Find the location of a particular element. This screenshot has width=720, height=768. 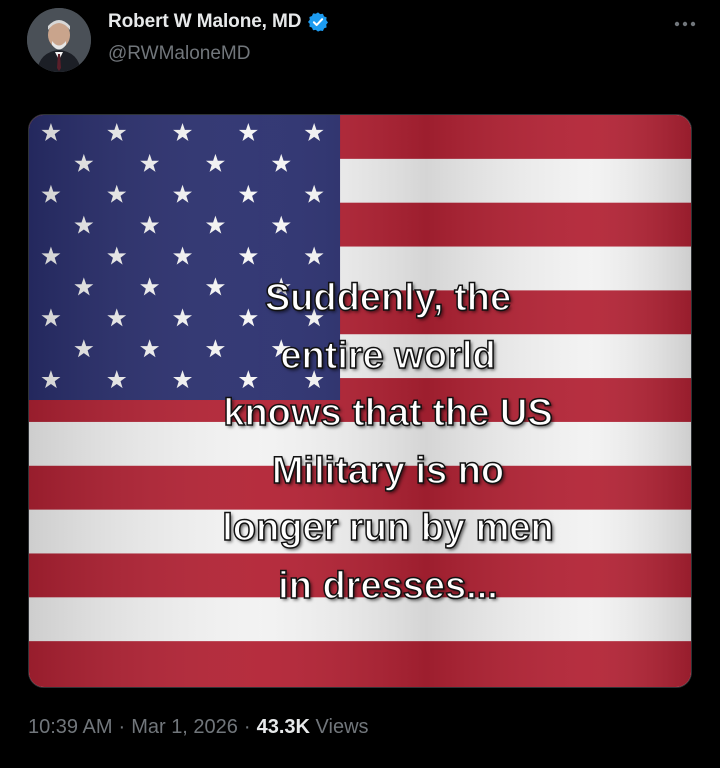

author-name-row: Robert W Malone, MD is located at coordinates (218, 22).